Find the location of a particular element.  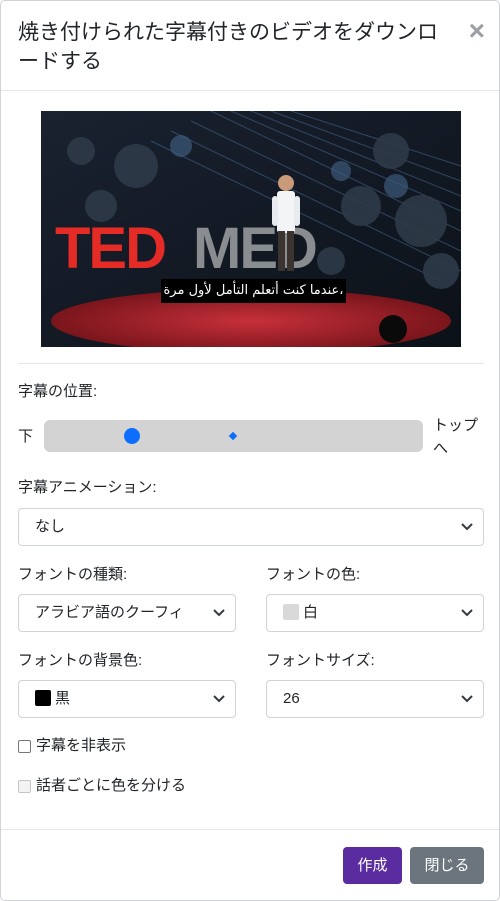

font-size-label: フォントサイズ: is located at coordinates (320, 660).